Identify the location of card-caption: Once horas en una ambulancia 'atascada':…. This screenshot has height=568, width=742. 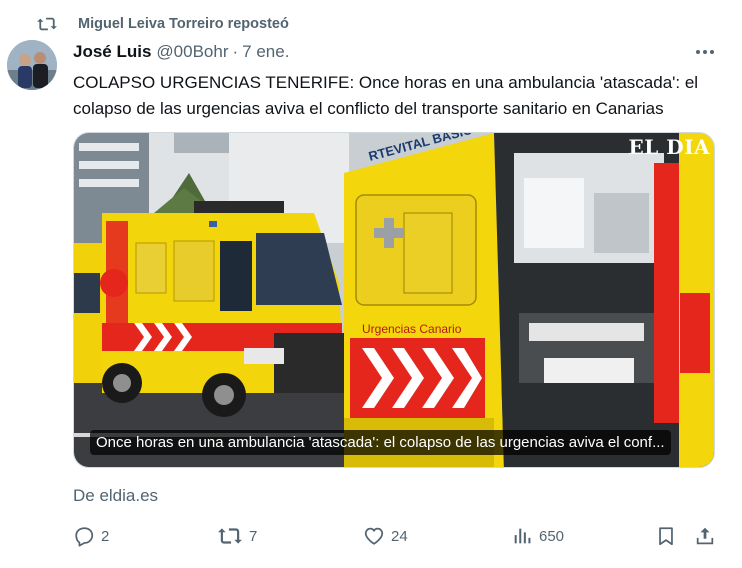
(380, 442).